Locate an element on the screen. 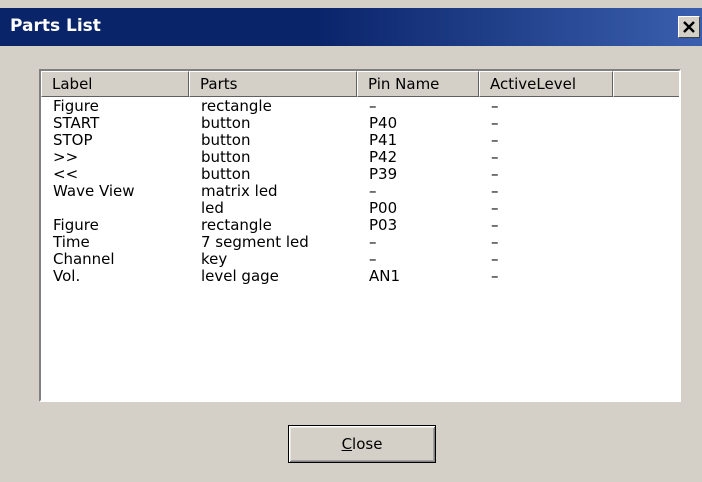 The width and height of the screenshot is (702, 482). cell-label: START is located at coordinates (76, 123).